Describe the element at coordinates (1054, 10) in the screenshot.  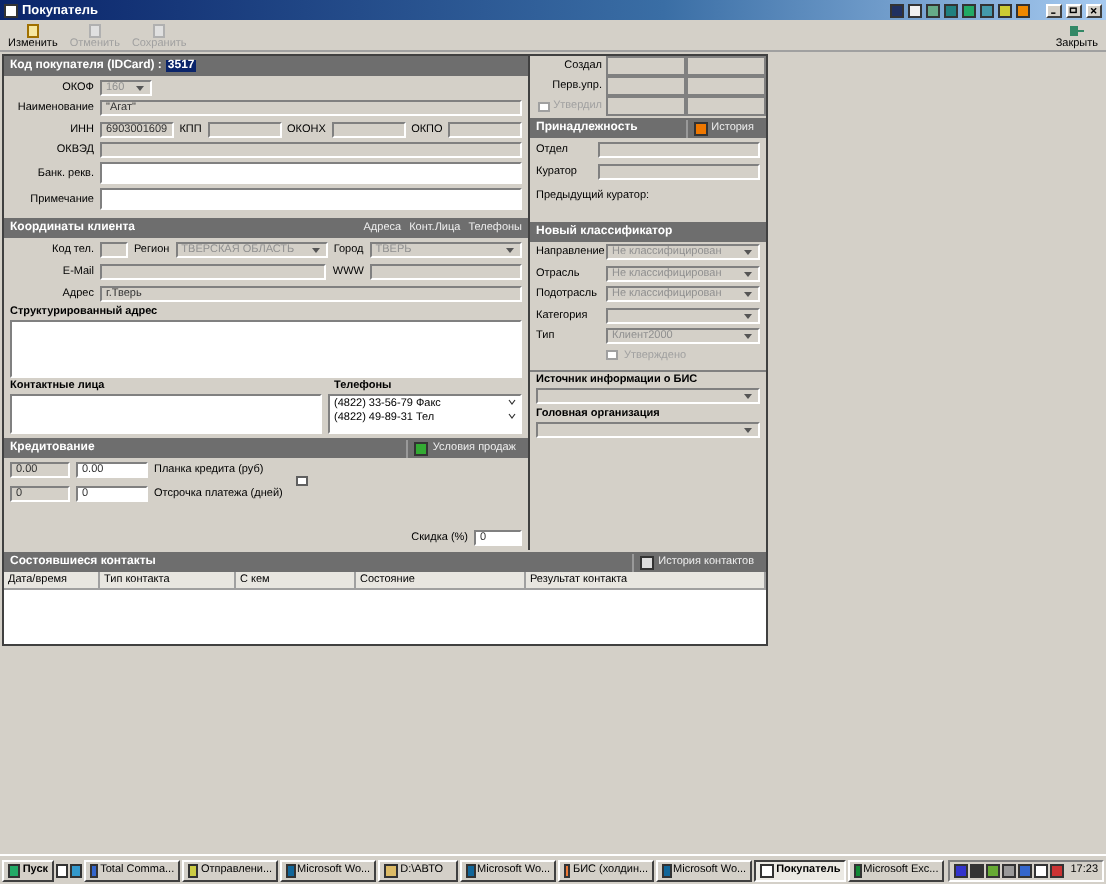
I see `minimize-icon` at that location.